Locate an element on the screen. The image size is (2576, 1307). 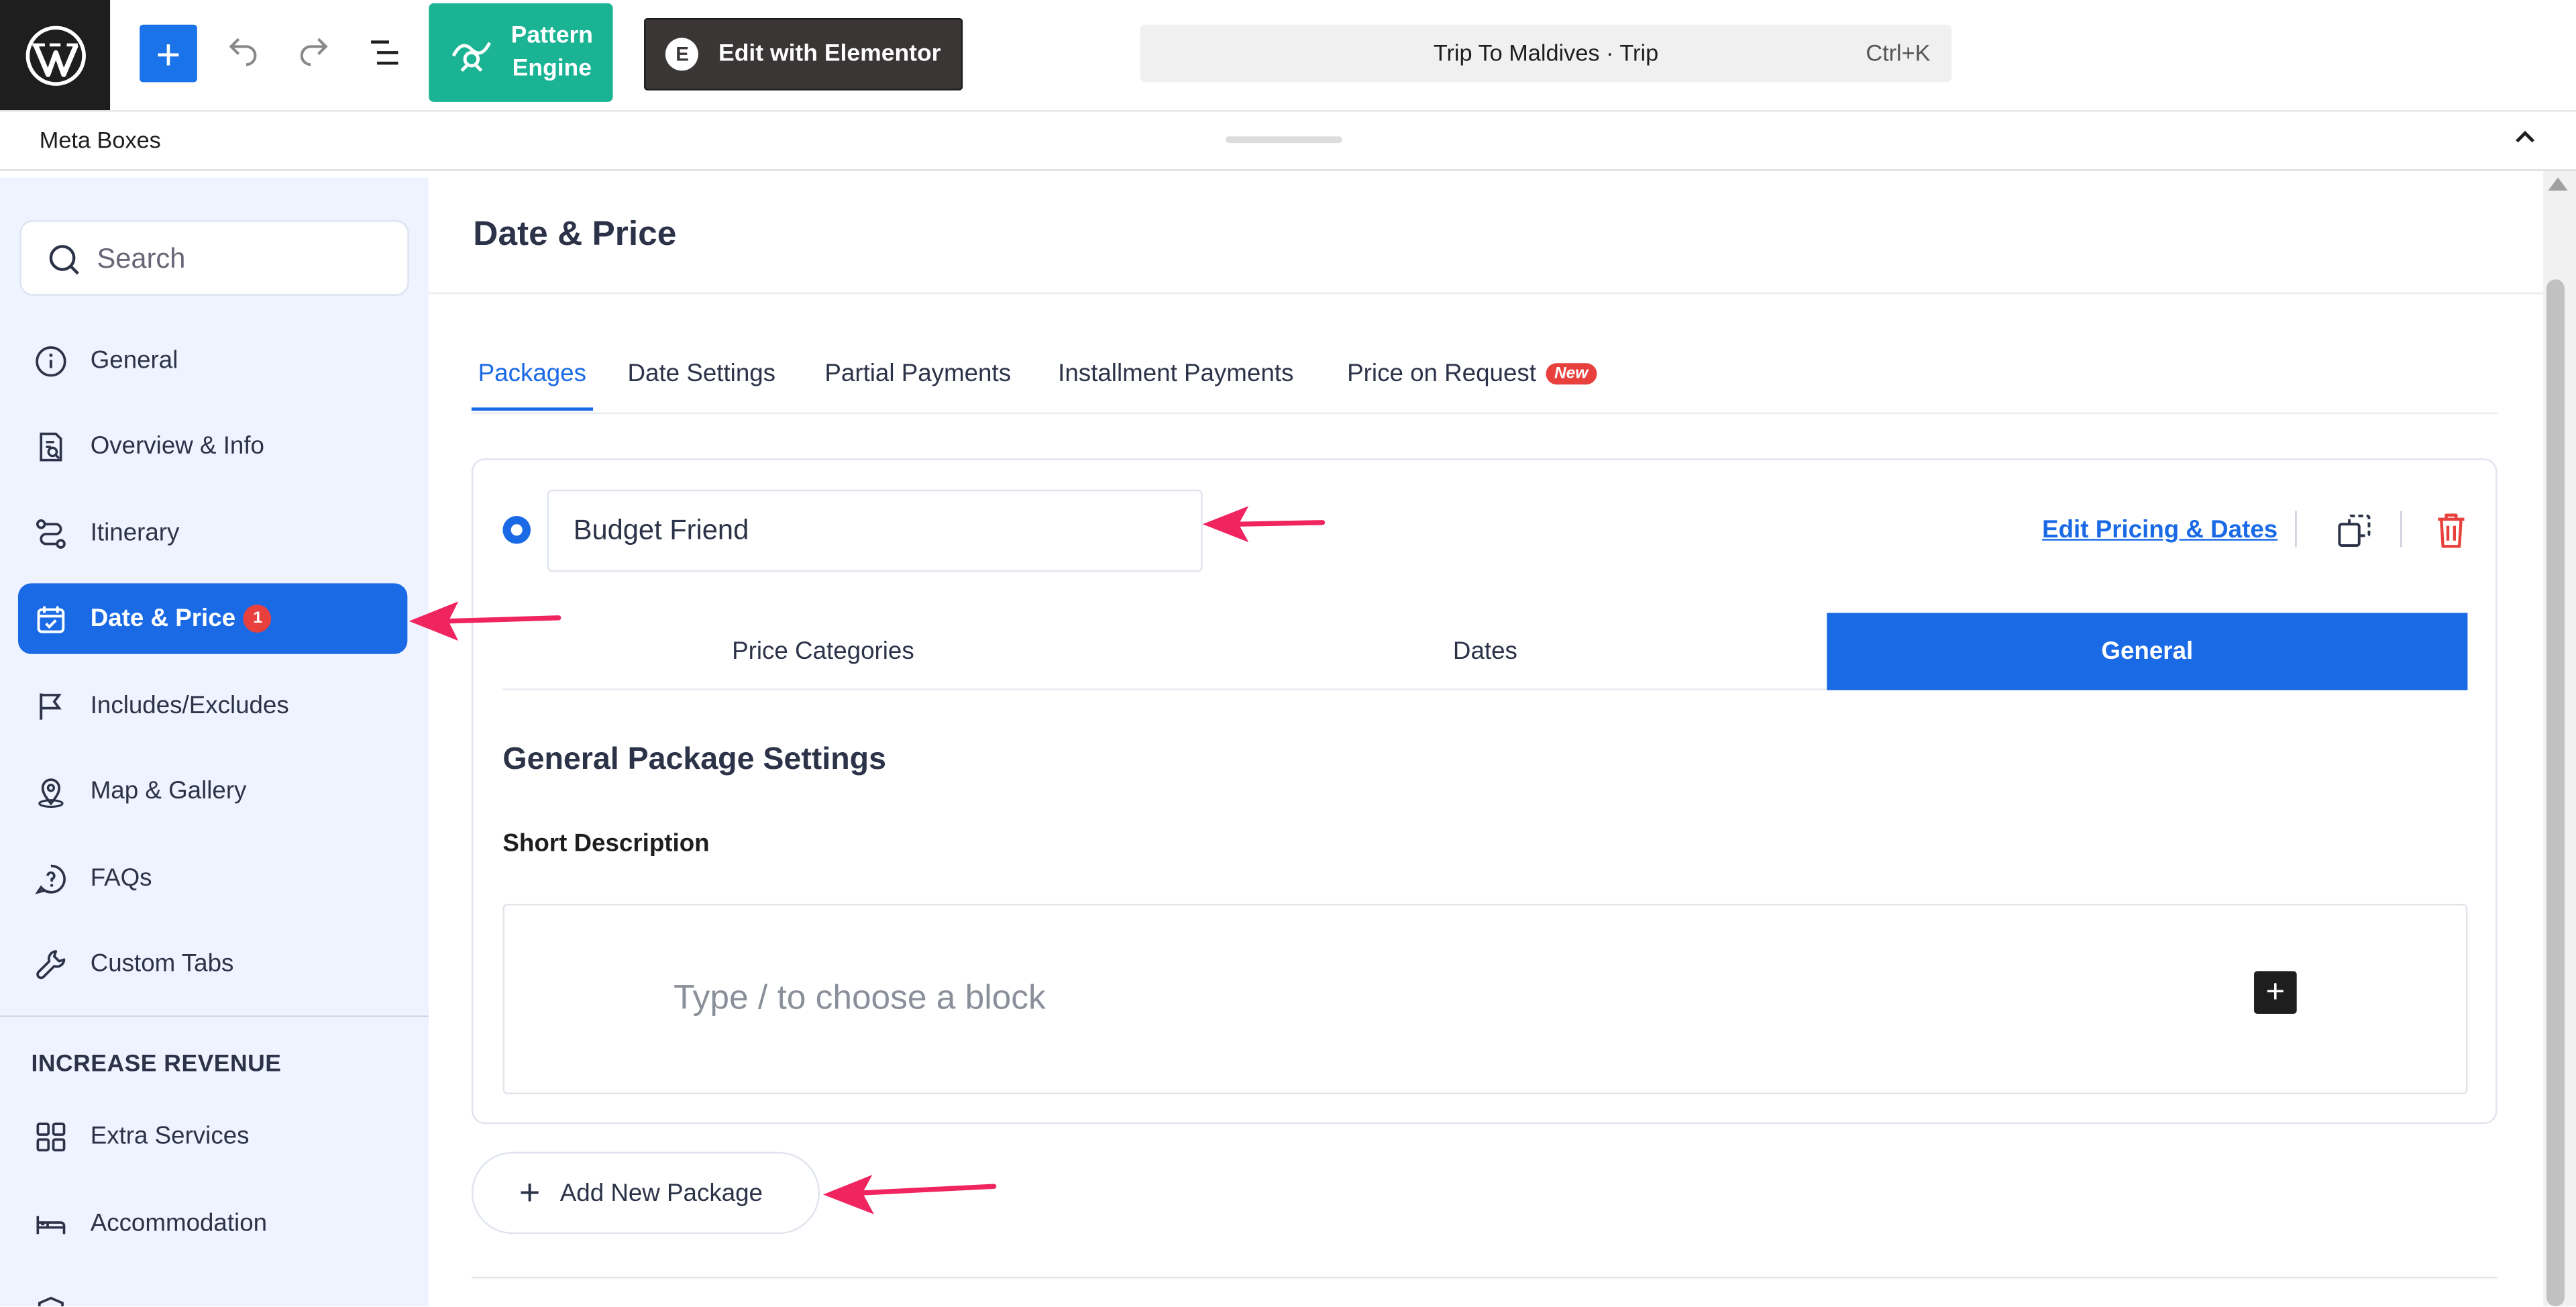
document-search-icon is located at coordinates (51, 446).